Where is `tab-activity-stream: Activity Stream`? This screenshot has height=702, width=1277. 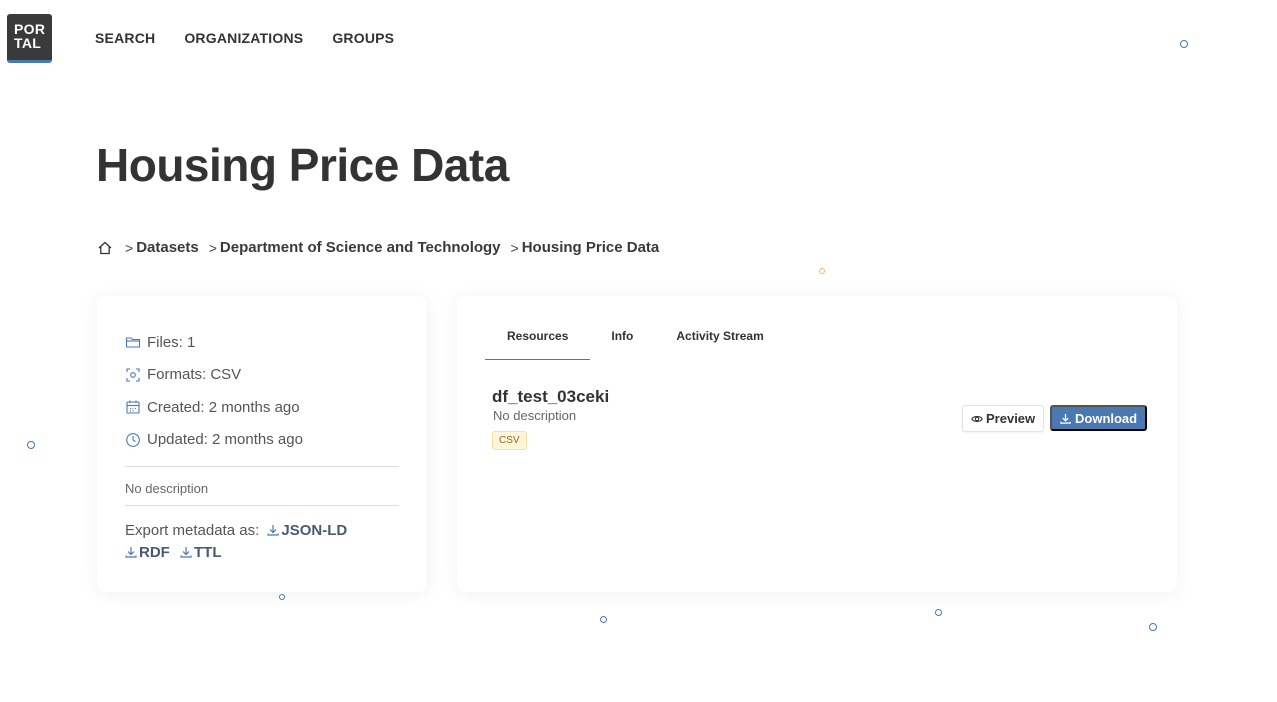
tab-activity-stream: Activity Stream is located at coordinates (719, 342).